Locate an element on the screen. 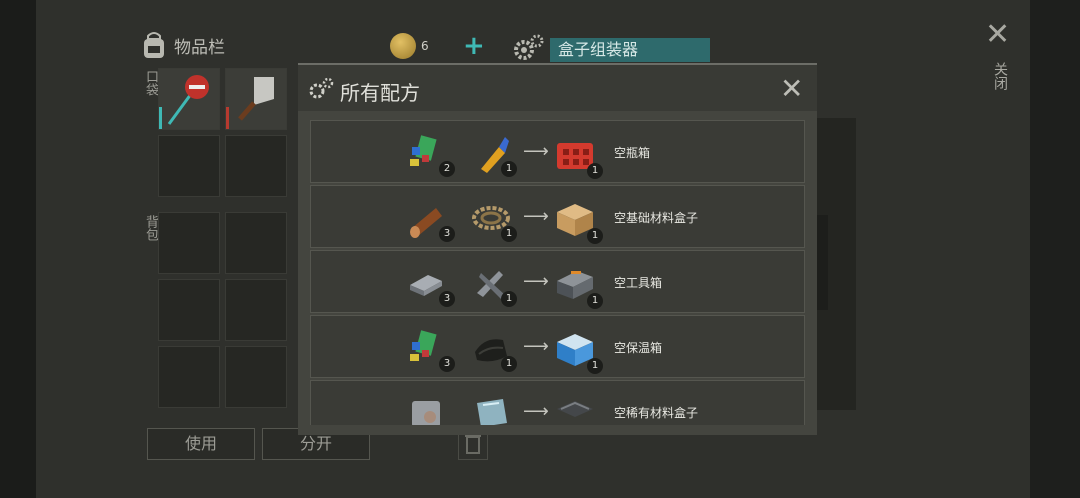  modal-header: 所有配方 ✕ is located at coordinates (557, 88).